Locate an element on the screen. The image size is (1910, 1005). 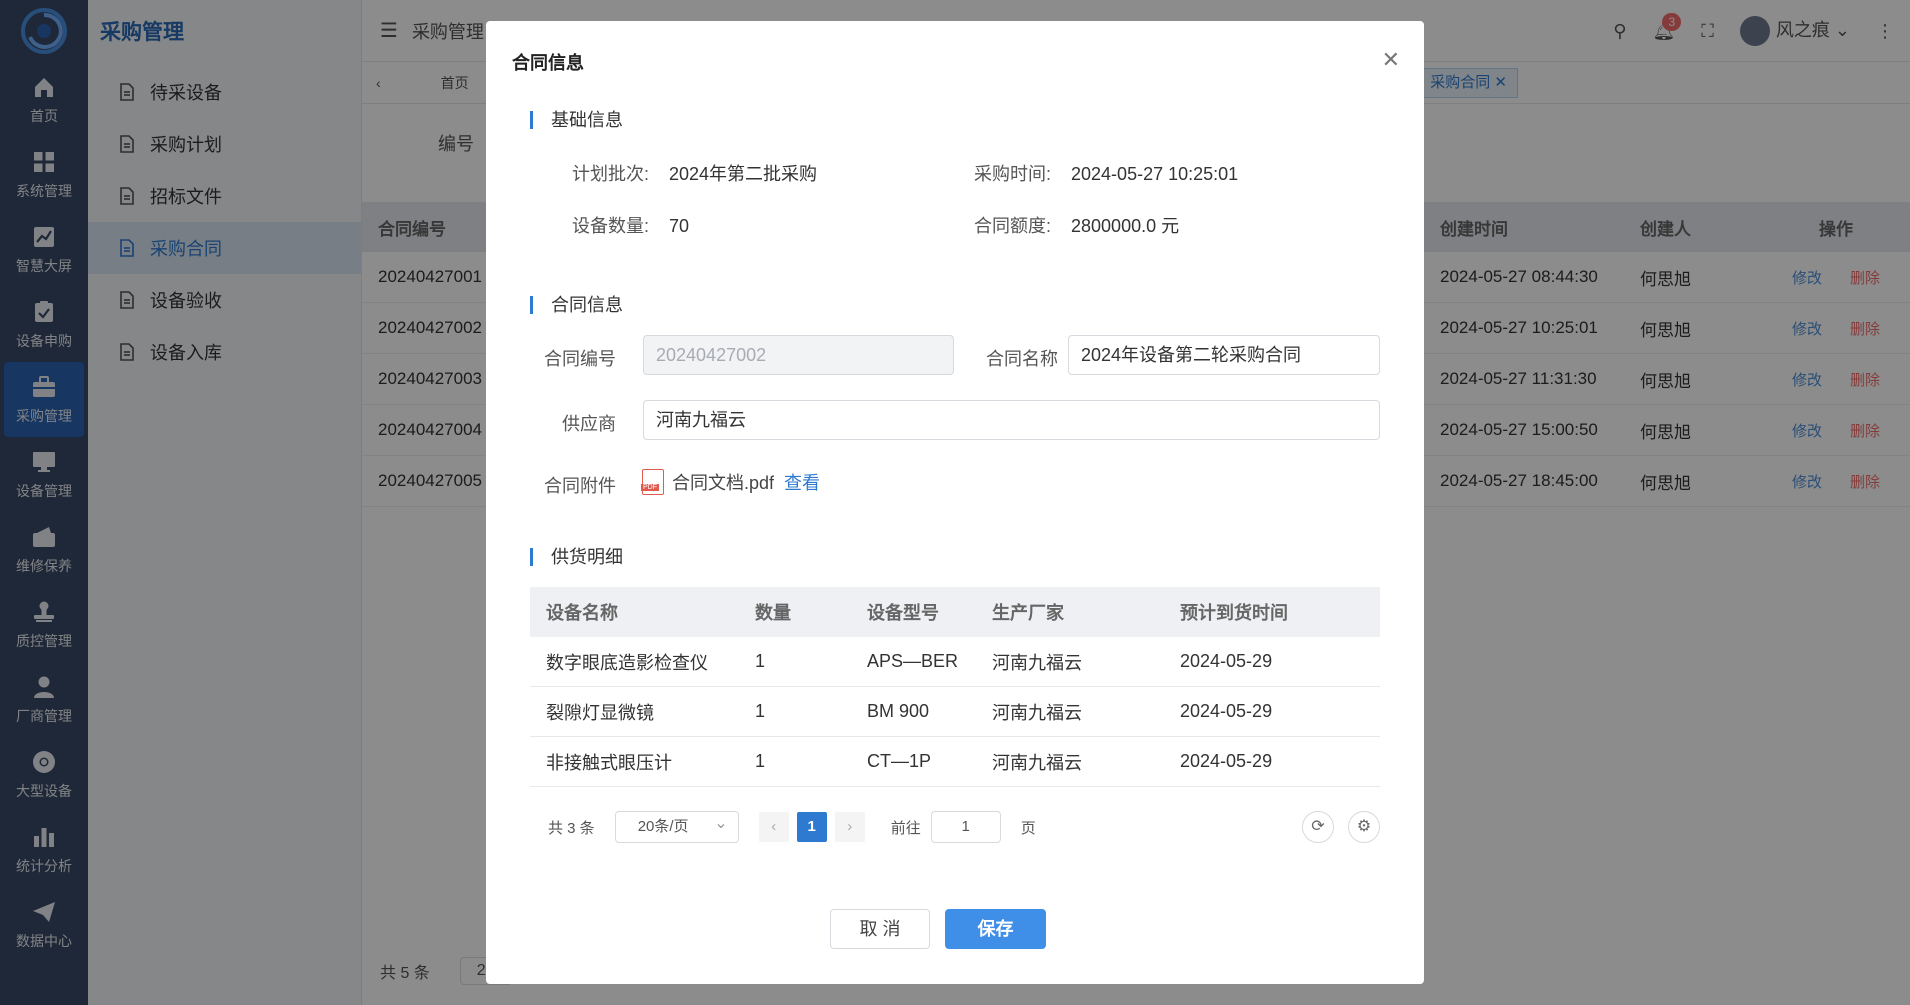
supply-col-4: 预计到货时间 is located at coordinates (1234, 613).